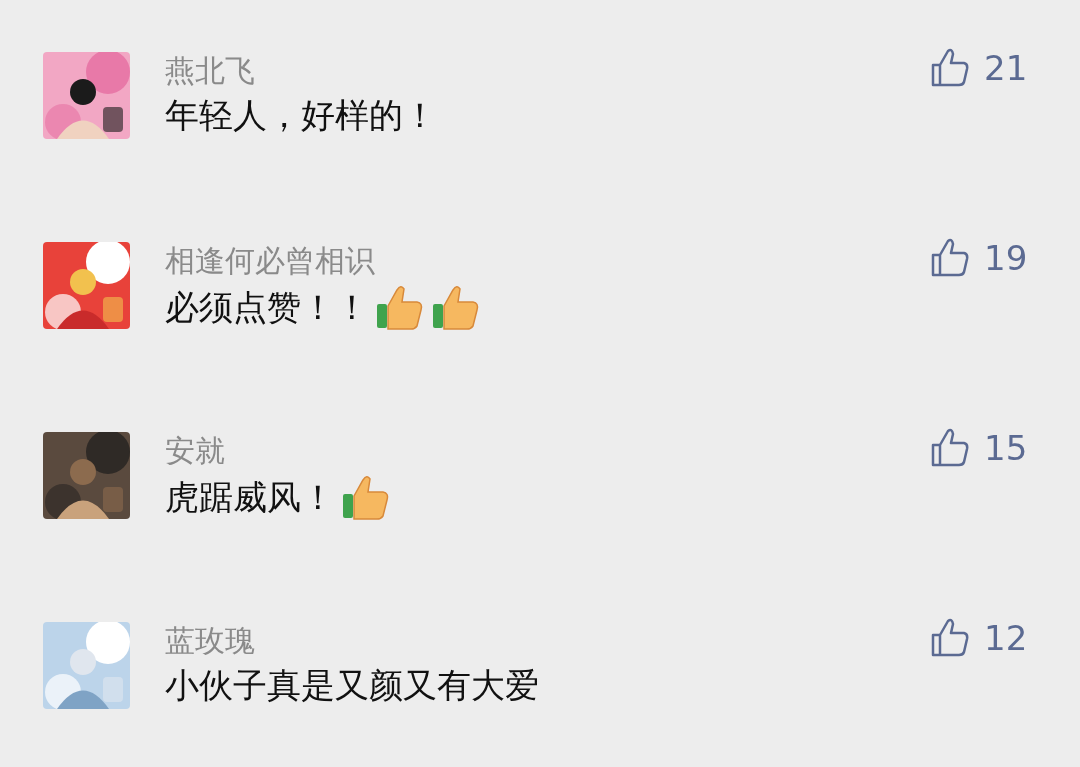  I want to click on like-count: 12, so click(1006, 638).